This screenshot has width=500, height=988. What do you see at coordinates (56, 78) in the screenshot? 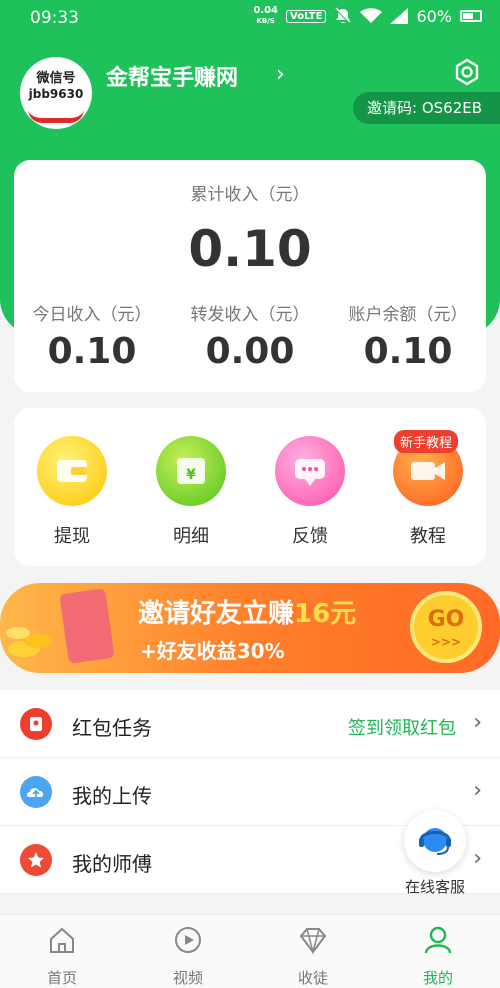
I see `avatar-text-1: 微信号` at bounding box center [56, 78].